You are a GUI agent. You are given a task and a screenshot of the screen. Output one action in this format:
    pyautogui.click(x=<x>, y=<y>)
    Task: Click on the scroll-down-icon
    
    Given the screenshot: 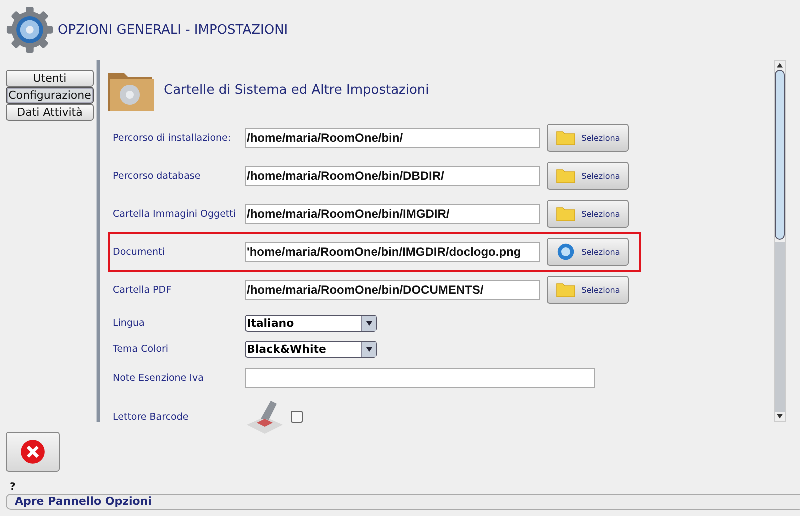 What is the action you would take?
    pyautogui.click(x=780, y=416)
    